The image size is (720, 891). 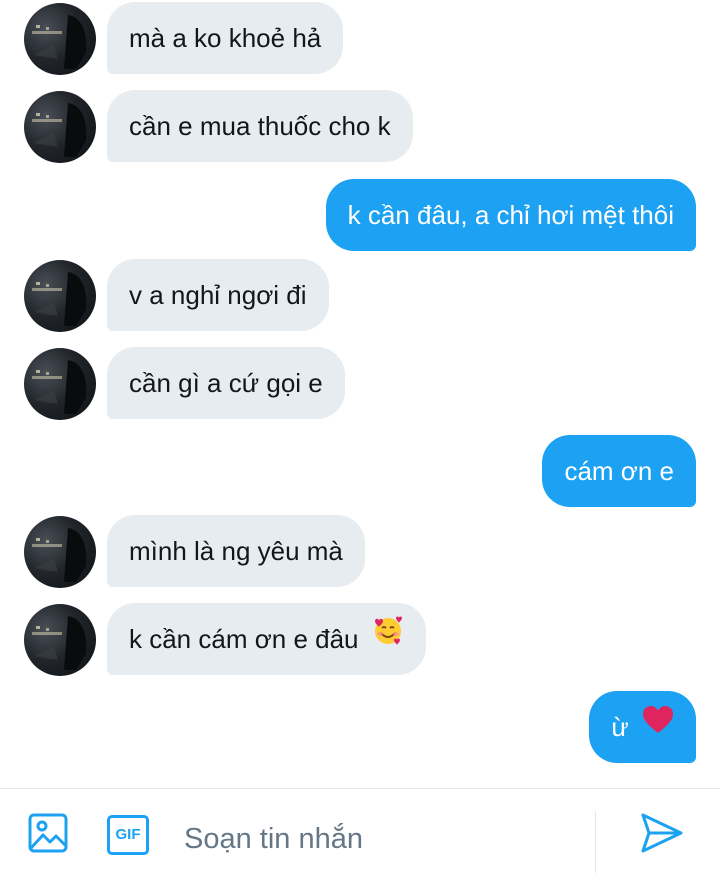 I want to click on add-media-button, so click(x=48, y=835).